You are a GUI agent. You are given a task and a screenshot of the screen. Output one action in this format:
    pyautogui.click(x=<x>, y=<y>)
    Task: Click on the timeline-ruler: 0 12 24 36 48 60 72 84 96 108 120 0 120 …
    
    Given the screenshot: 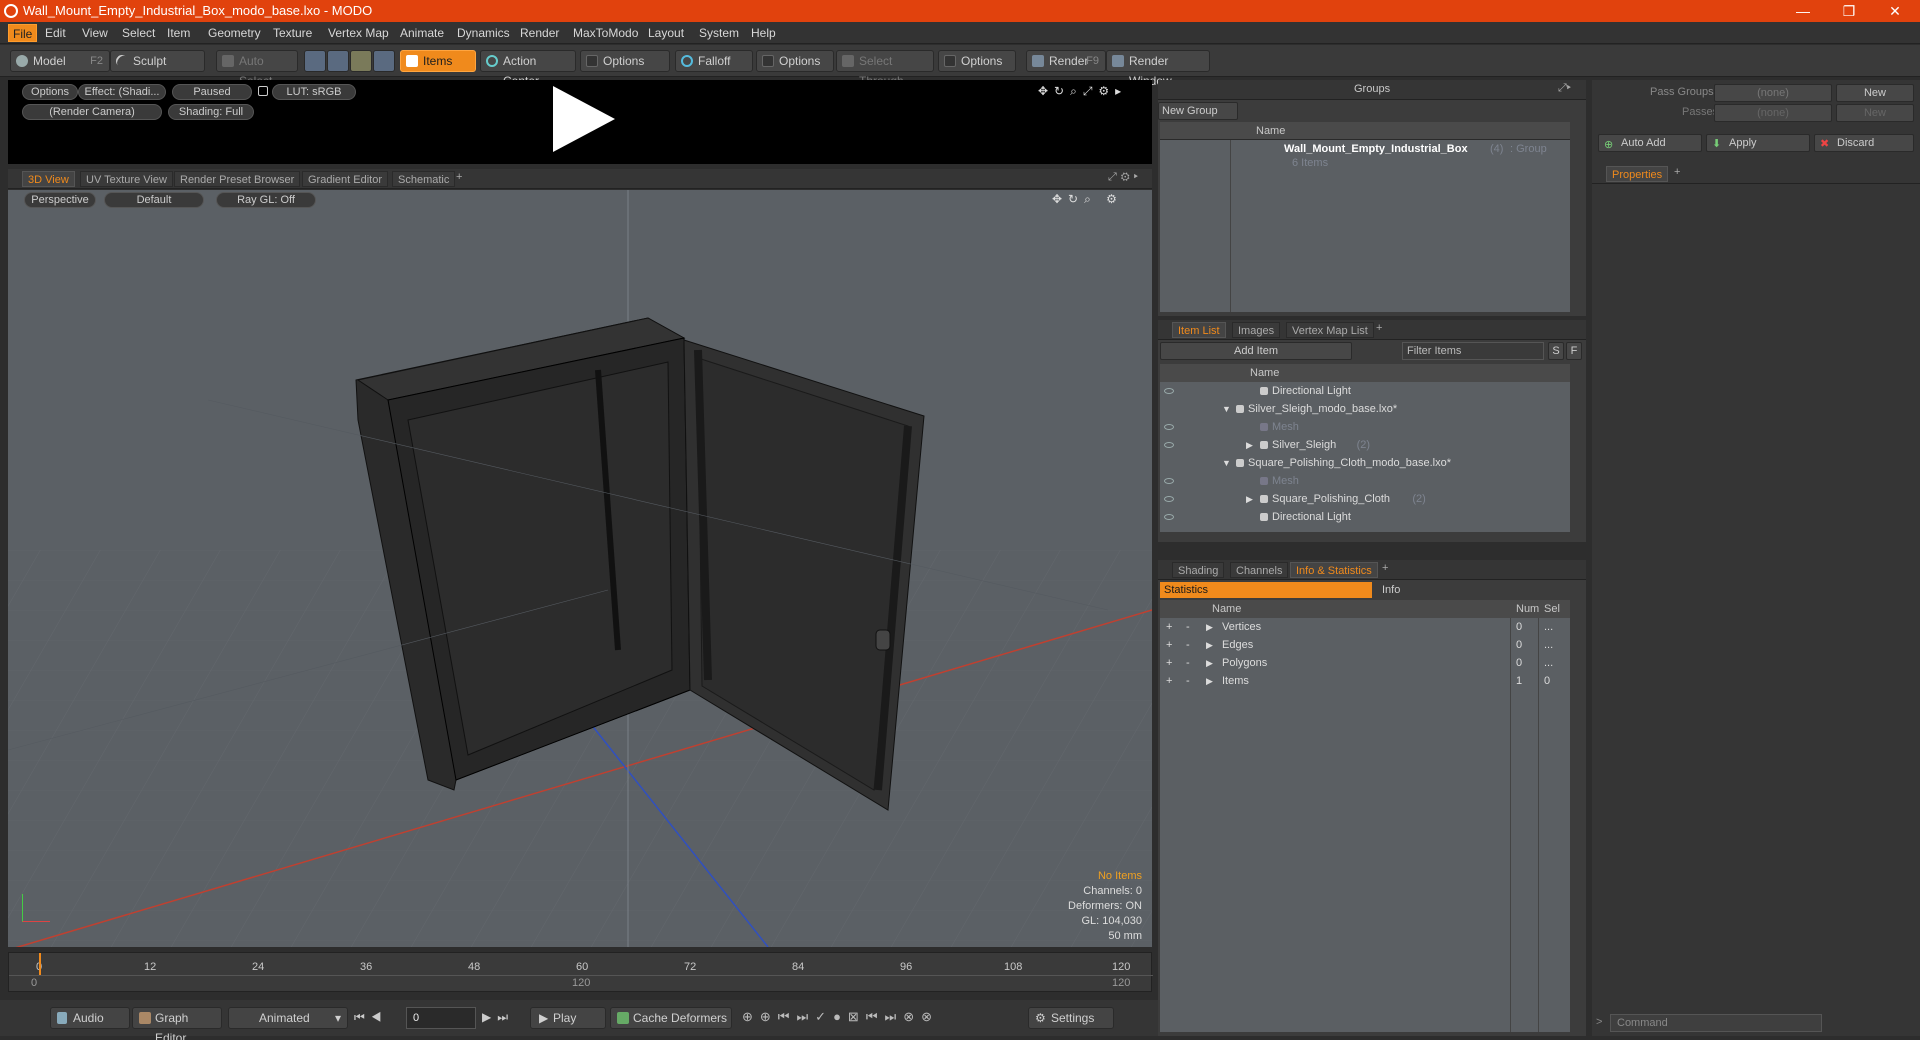 What is the action you would take?
    pyautogui.click(x=580, y=972)
    